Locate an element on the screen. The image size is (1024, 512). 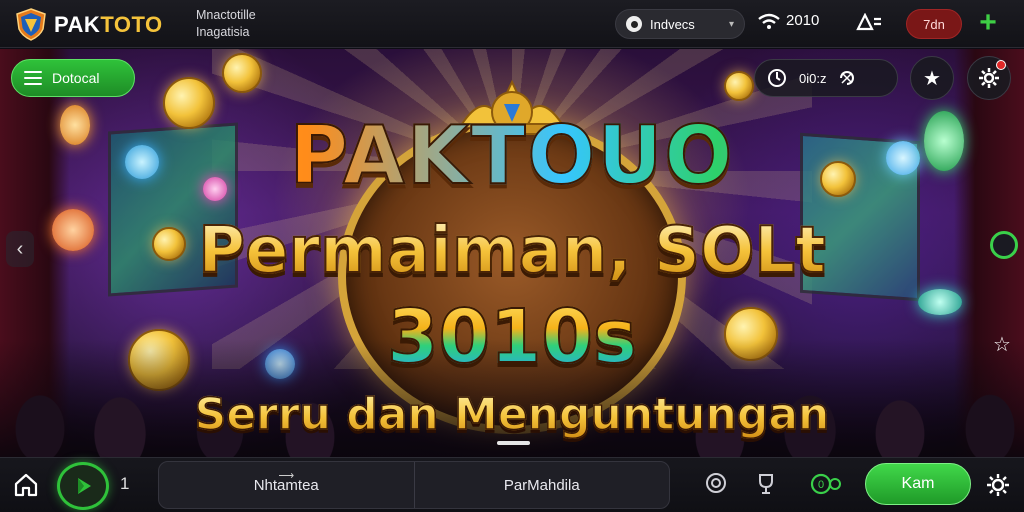
triangle-menu-icon is located at coordinates (868, 21).